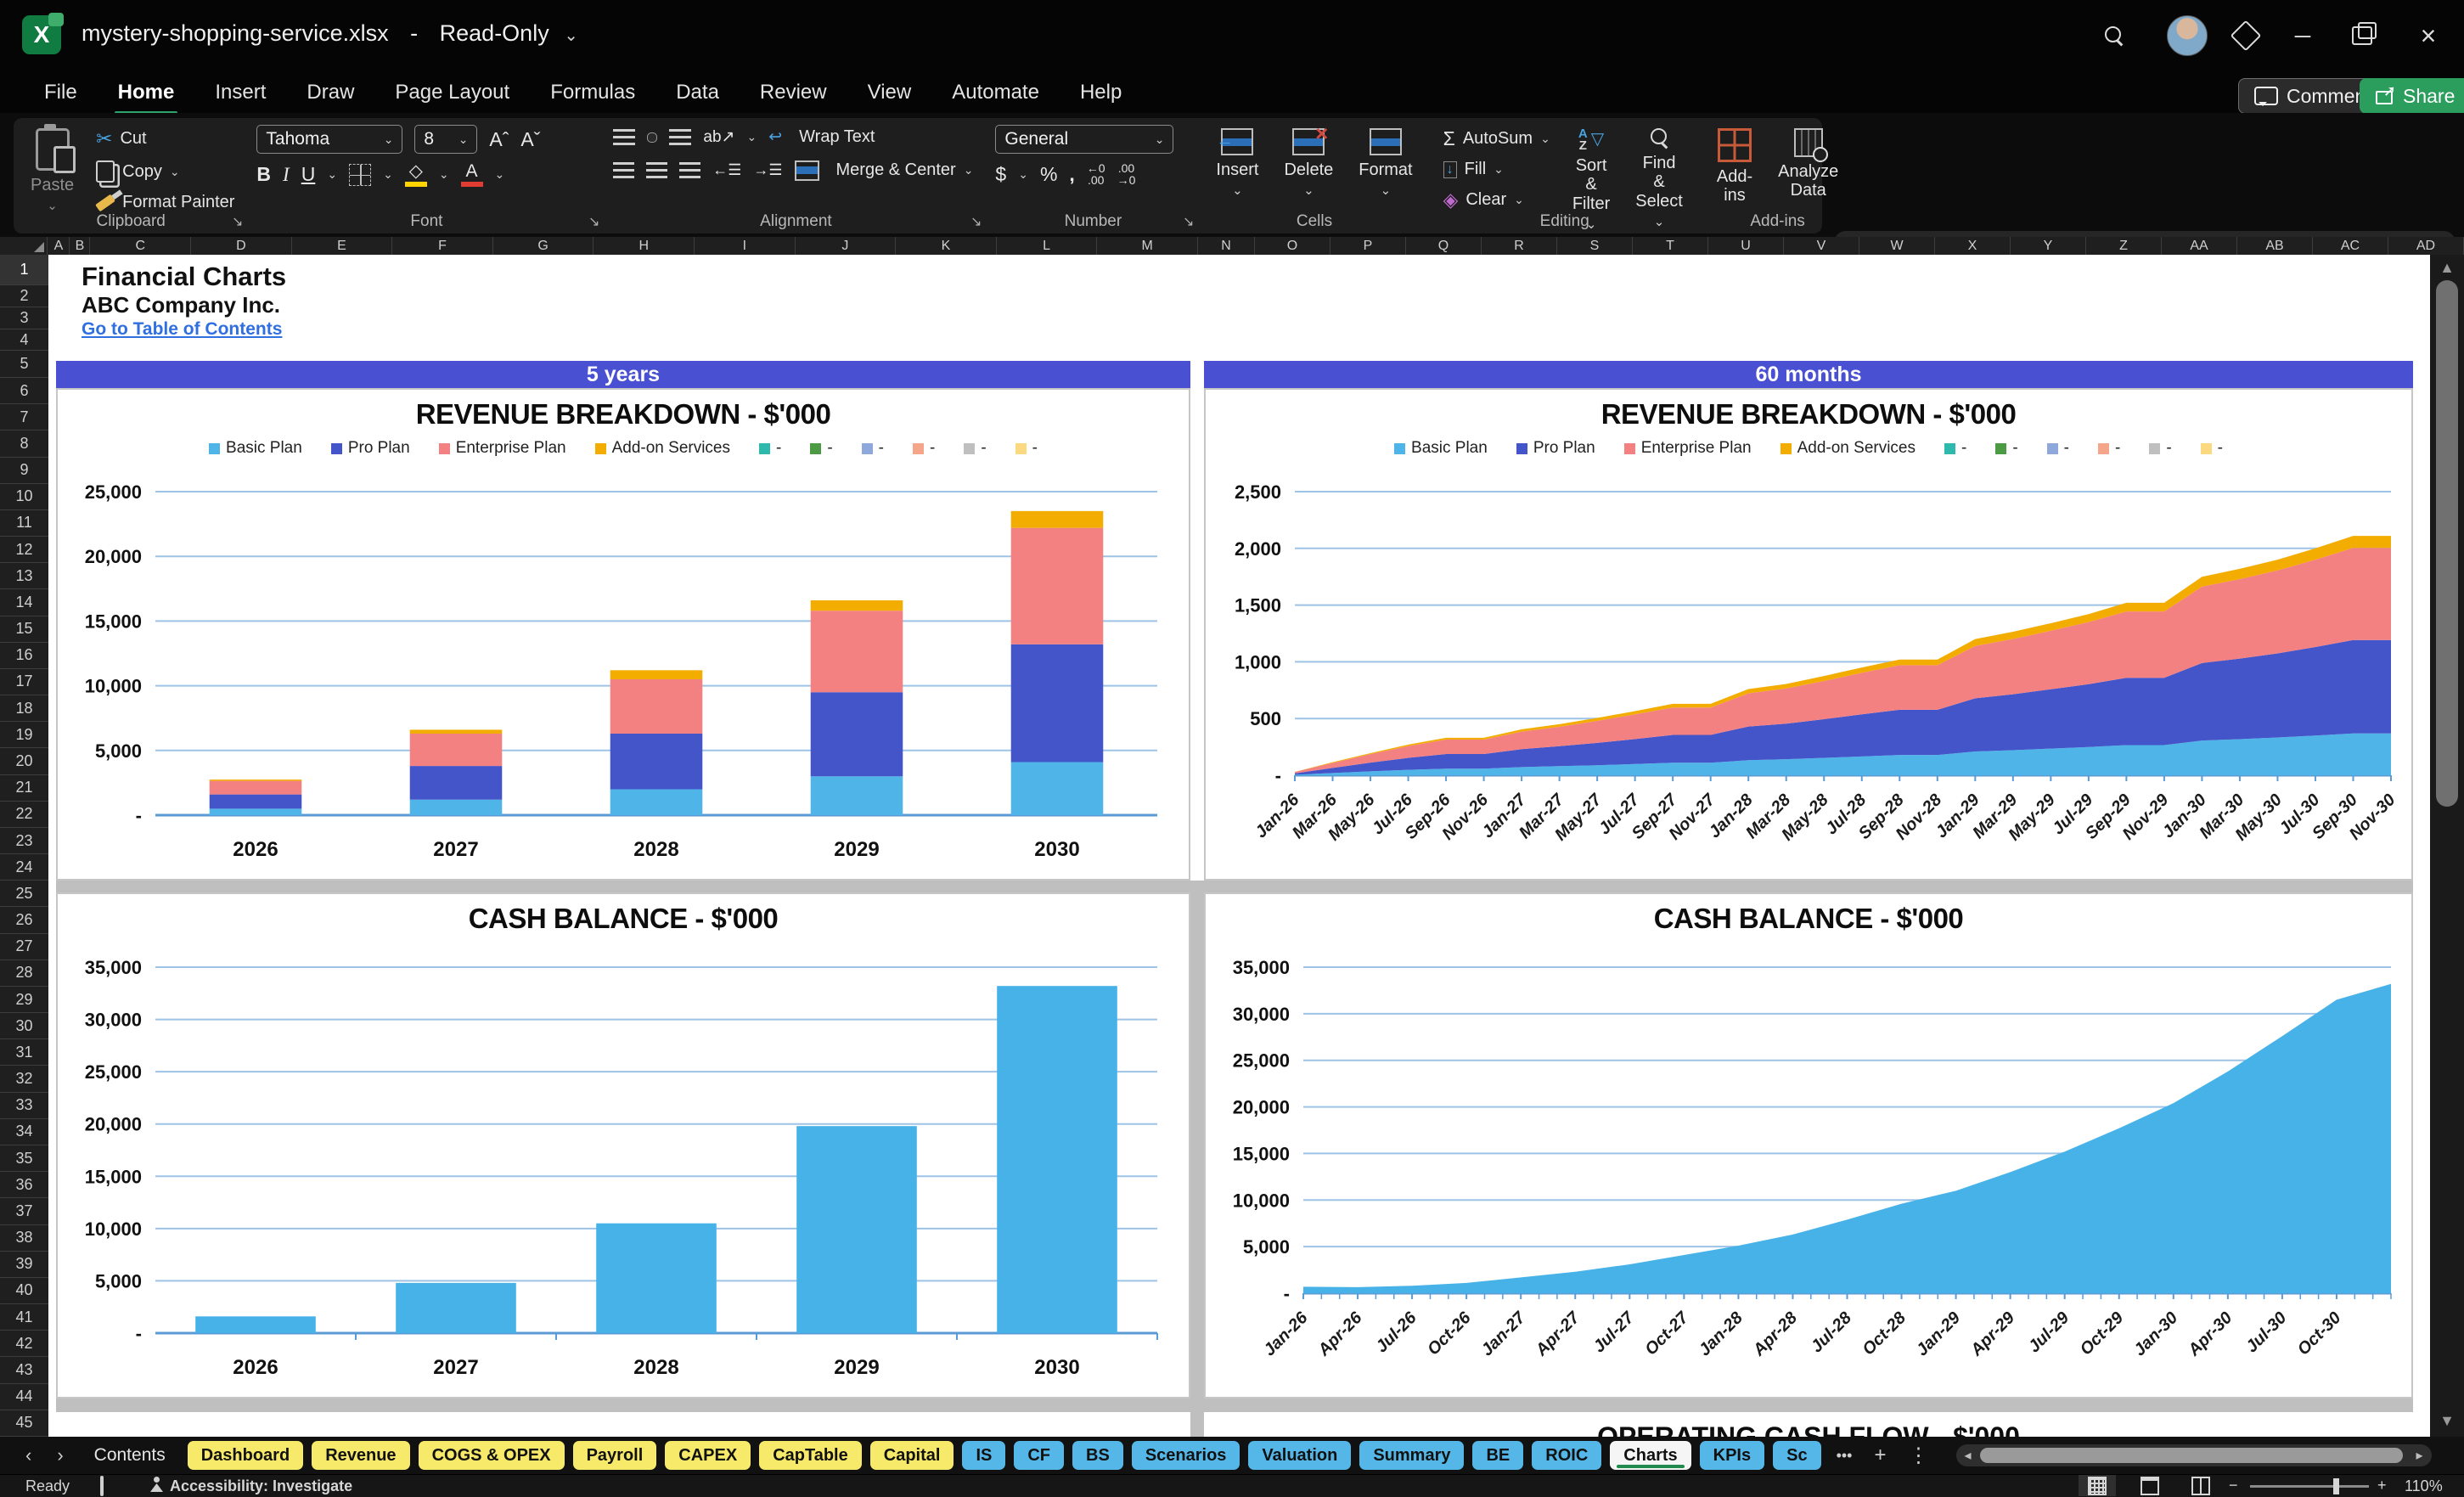  What do you see at coordinates (24, 602) in the screenshot?
I see `row-header-14: 14` at bounding box center [24, 602].